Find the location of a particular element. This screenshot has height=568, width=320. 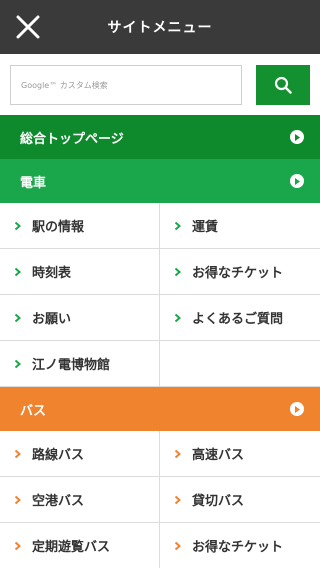

header-title: サイトメニュー is located at coordinates (160, 28).